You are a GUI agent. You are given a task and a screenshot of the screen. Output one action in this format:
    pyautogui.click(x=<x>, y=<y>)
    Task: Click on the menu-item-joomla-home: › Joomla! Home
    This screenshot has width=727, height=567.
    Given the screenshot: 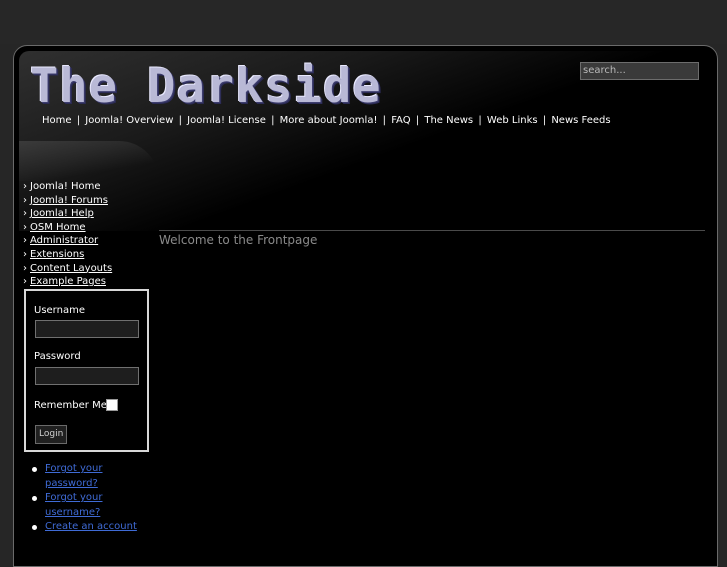 What is the action you would take?
    pyautogui.click(x=67, y=187)
    